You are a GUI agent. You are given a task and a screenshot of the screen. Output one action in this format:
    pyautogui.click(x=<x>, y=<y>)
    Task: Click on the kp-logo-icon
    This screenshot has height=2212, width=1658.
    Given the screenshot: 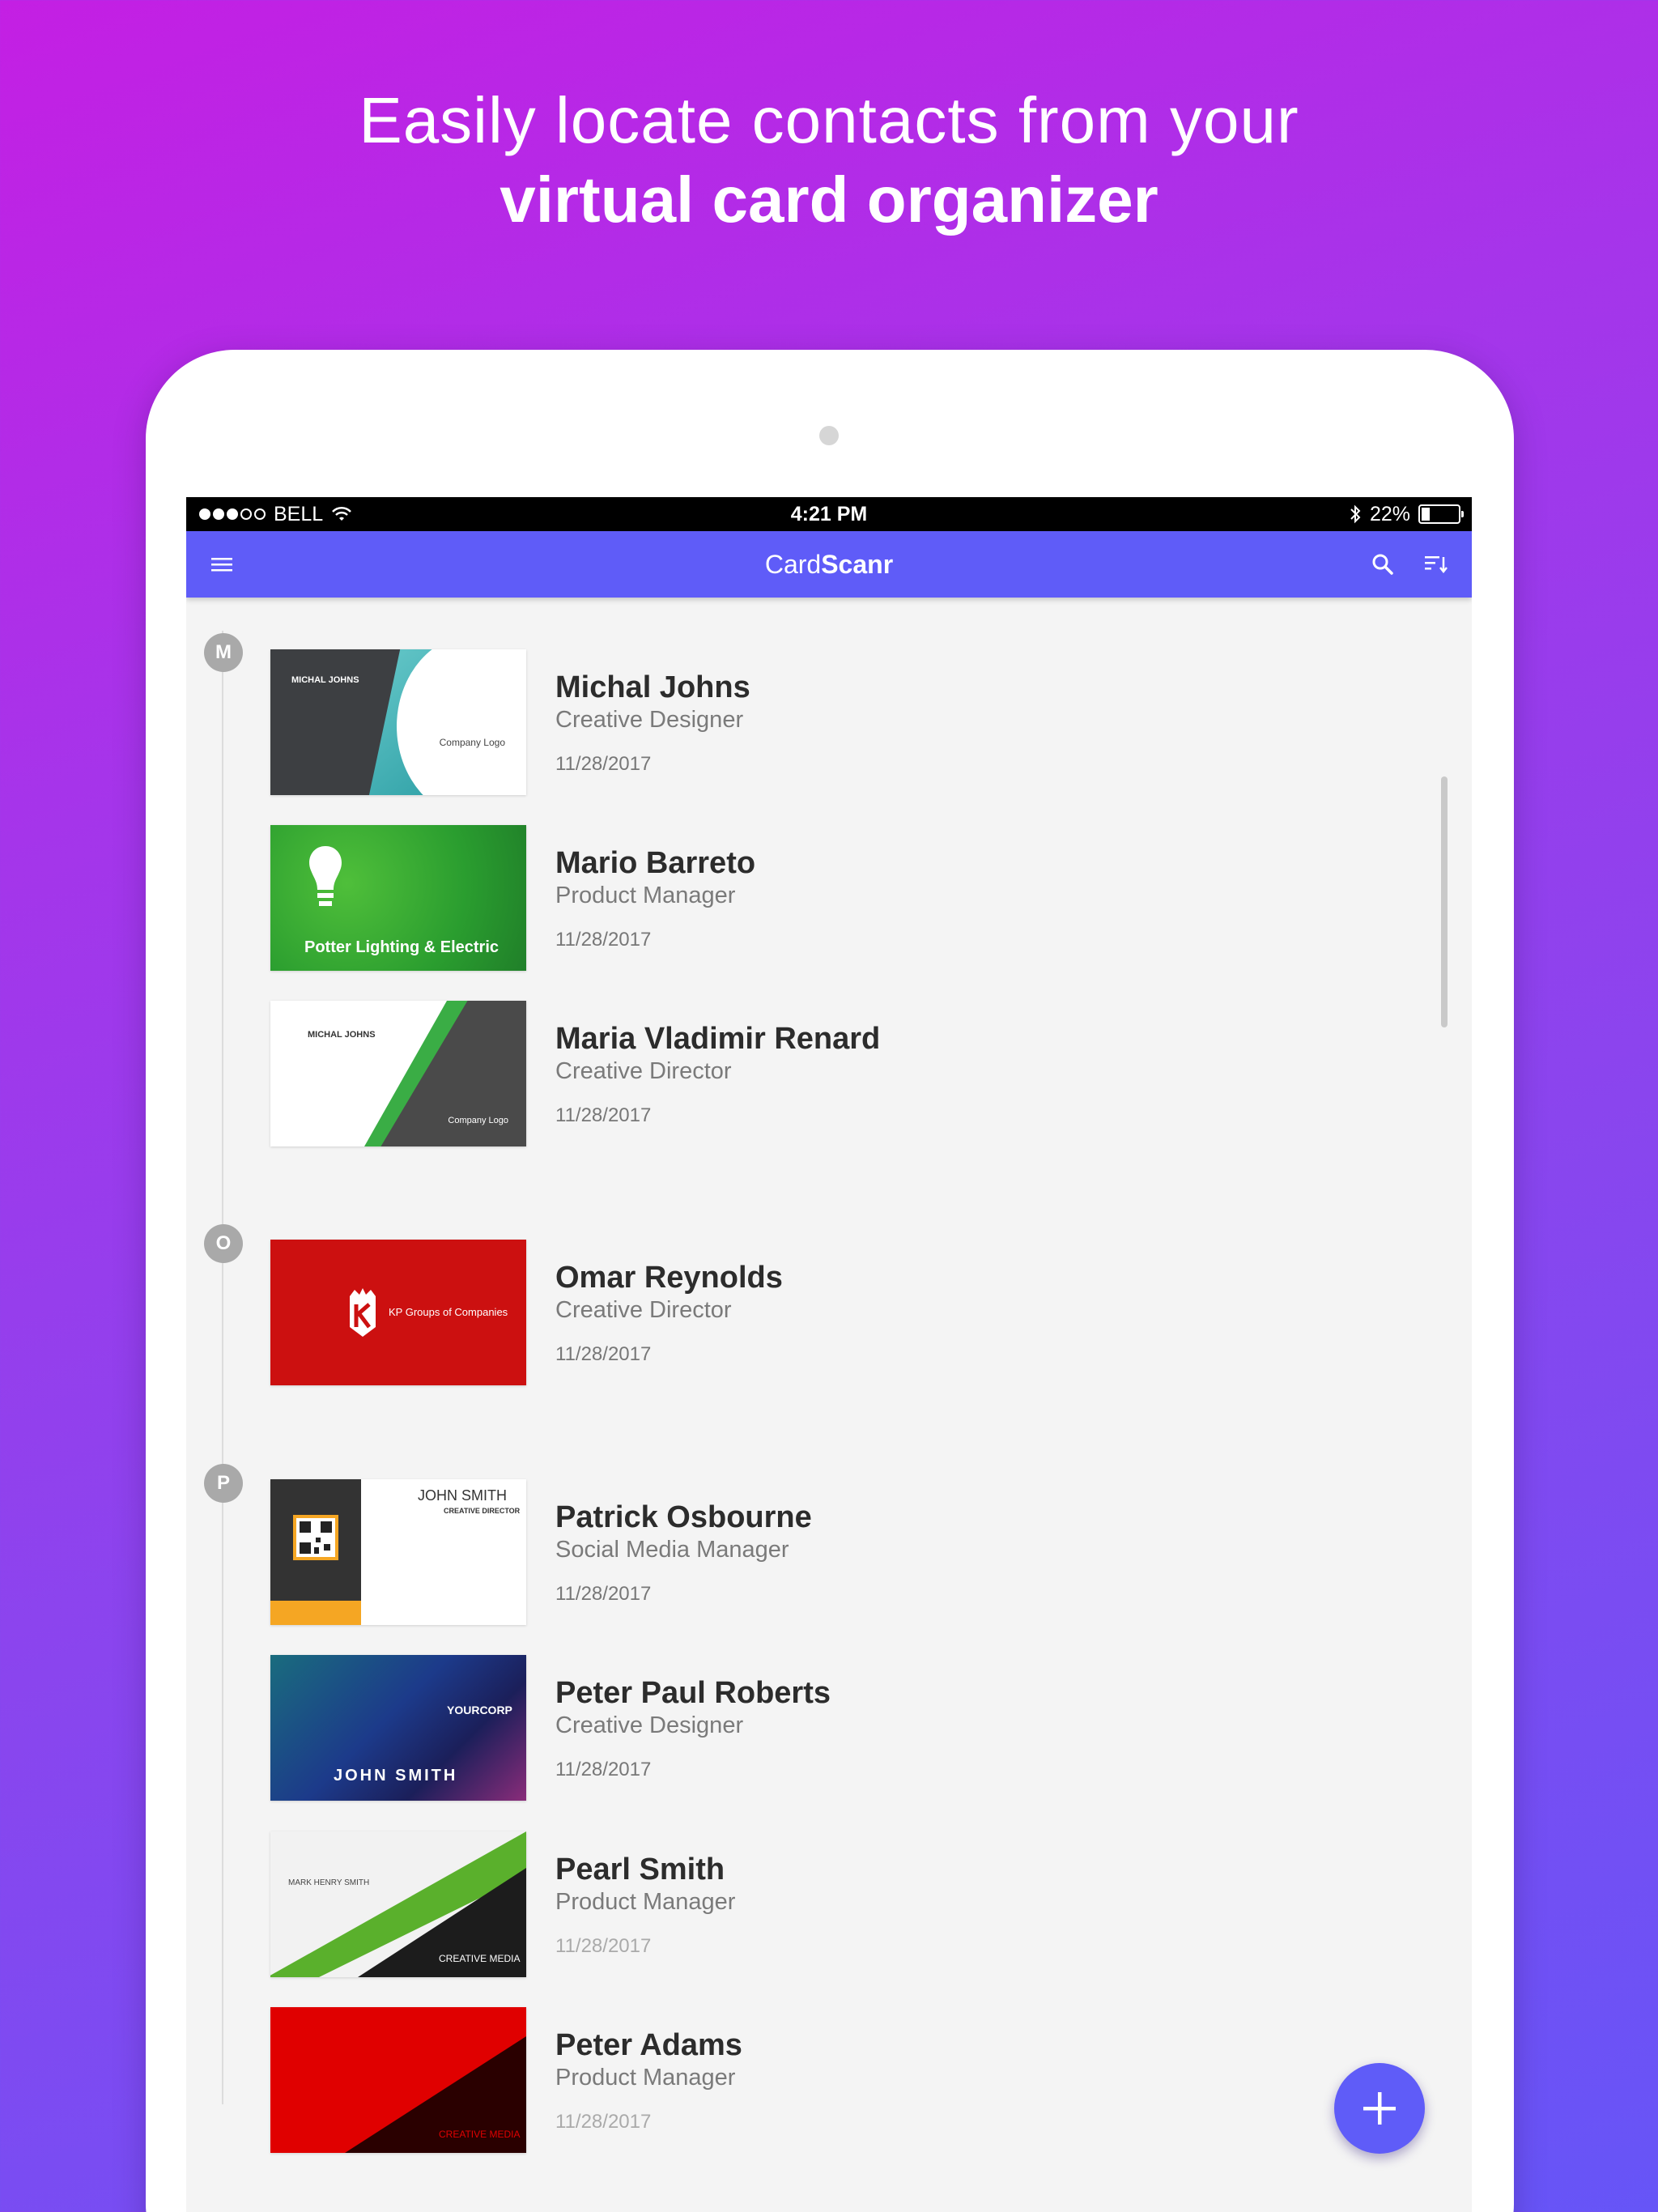 What is the action you would take?
    pyautogui.click(x=363, y=1313)
    